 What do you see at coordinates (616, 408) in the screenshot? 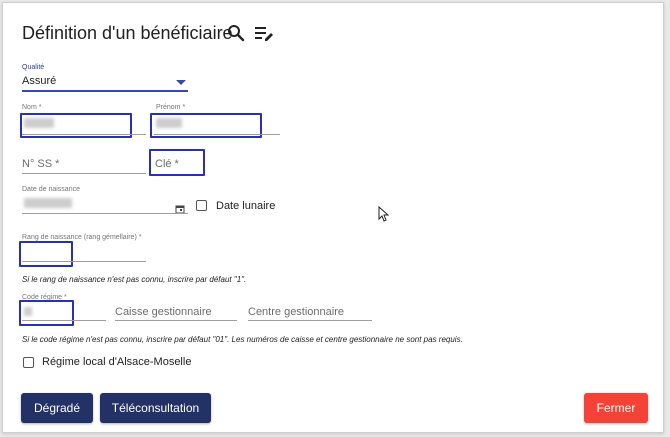
I see `fermer-button: Fermer` at bounding box center [616, 408].